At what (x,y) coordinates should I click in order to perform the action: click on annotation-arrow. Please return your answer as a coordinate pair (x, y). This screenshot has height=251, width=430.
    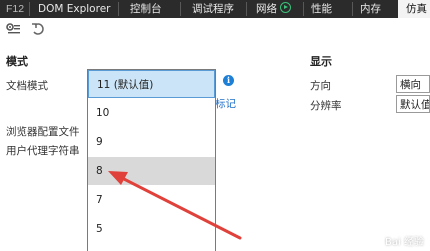
    Looking at the image, I should click on (175, 205).